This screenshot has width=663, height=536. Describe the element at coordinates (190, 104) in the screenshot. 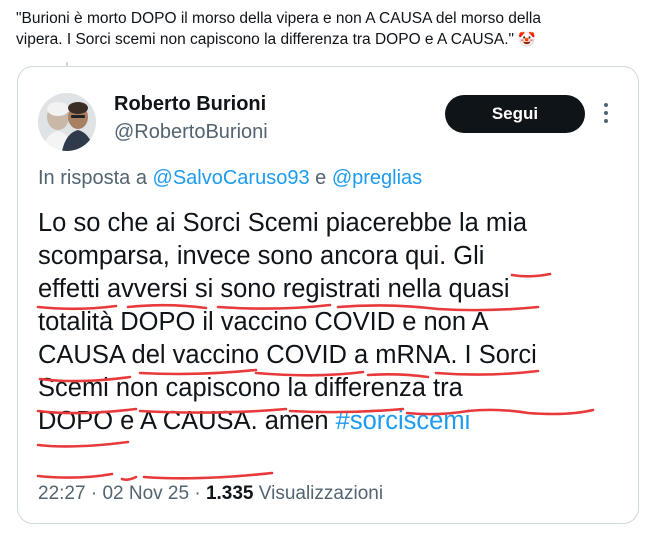

I see `author-name: Roberto Burioni` at that location.